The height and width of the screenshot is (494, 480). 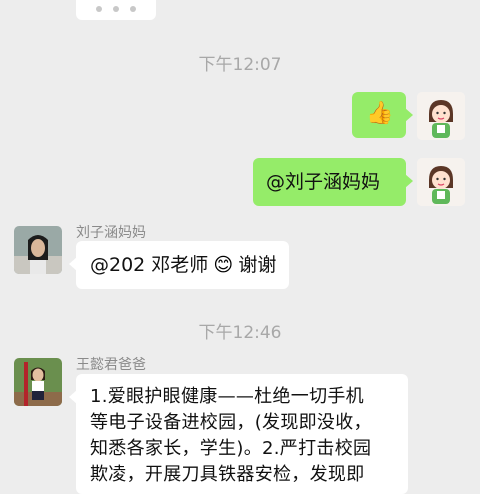 I want to click on sender-name: 王懿君爸爸, so click(x=111, y=365).